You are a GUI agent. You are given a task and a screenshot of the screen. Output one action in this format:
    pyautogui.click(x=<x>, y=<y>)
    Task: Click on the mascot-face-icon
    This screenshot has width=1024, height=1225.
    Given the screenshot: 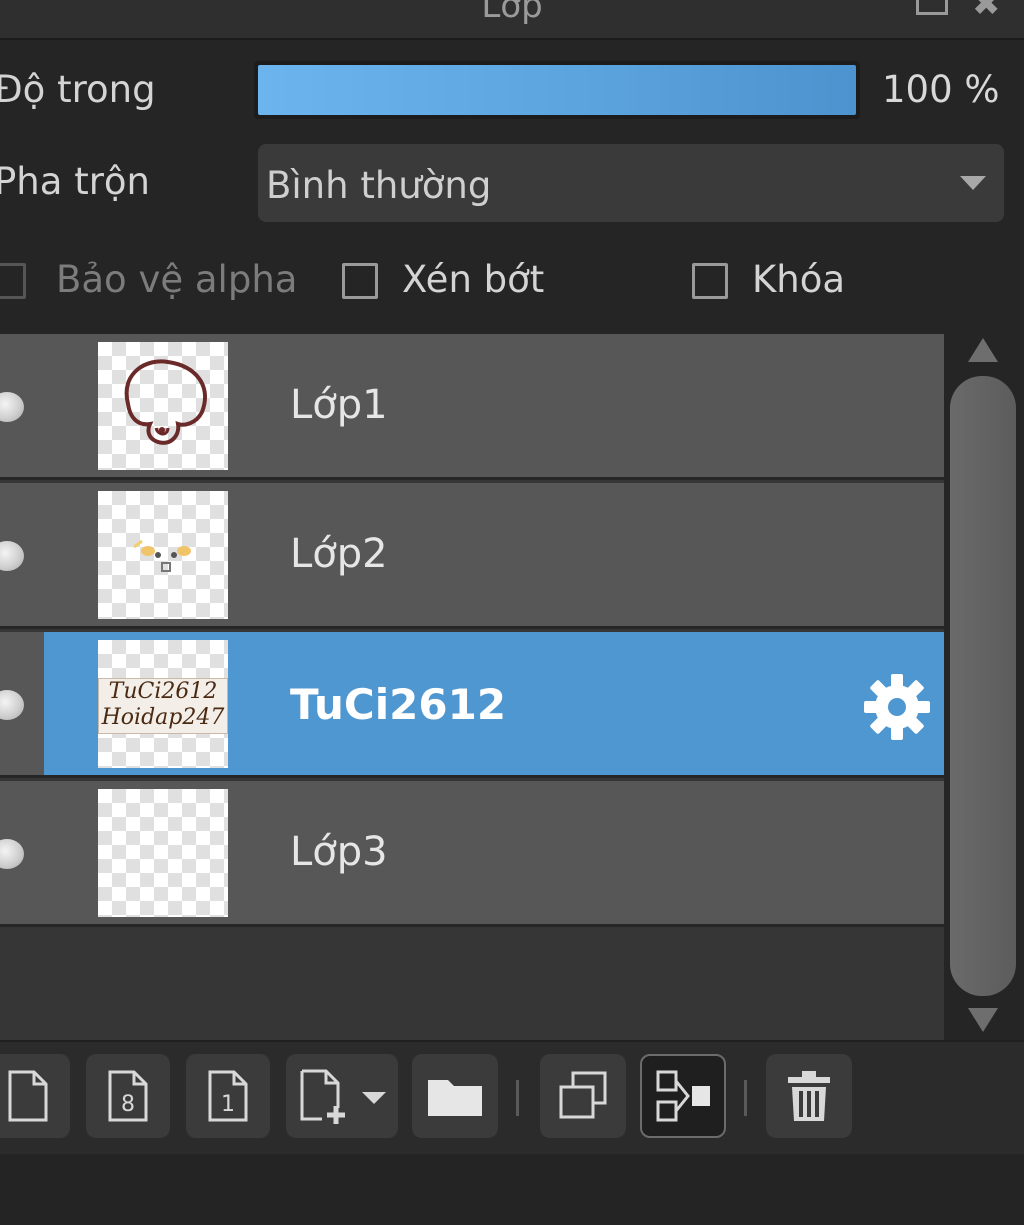 What is the action you would take?
    pyautogui.click(x=162, y=555)
    